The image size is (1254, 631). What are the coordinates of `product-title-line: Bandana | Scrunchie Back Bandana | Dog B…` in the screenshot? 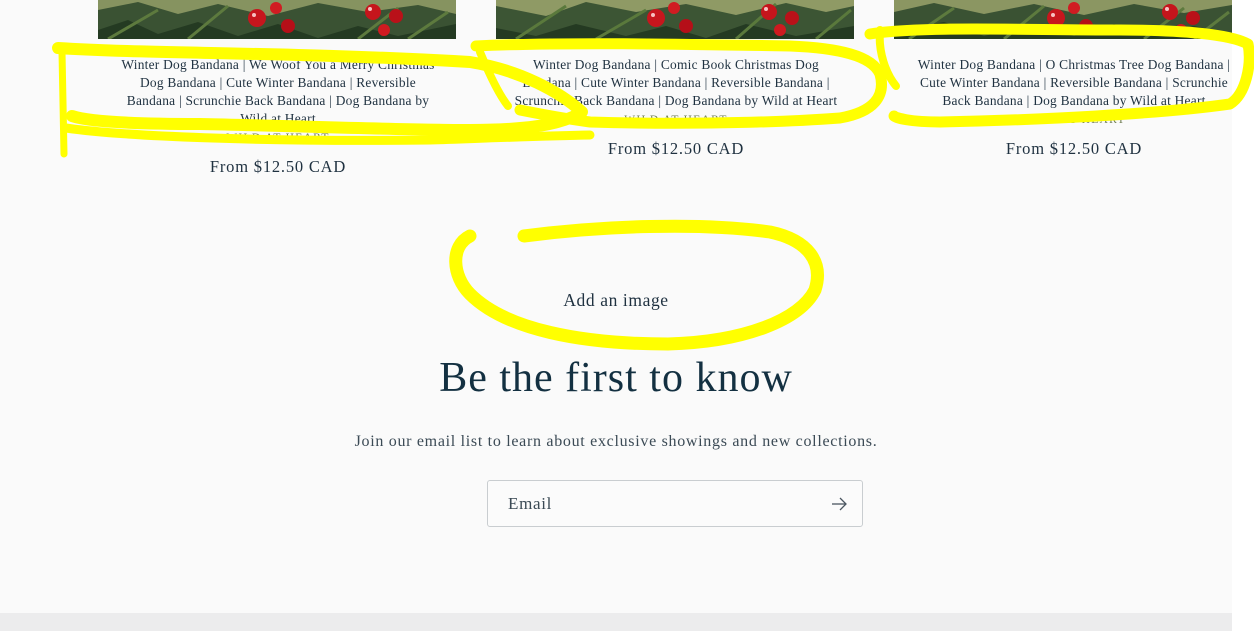 It's located at (278, 100).